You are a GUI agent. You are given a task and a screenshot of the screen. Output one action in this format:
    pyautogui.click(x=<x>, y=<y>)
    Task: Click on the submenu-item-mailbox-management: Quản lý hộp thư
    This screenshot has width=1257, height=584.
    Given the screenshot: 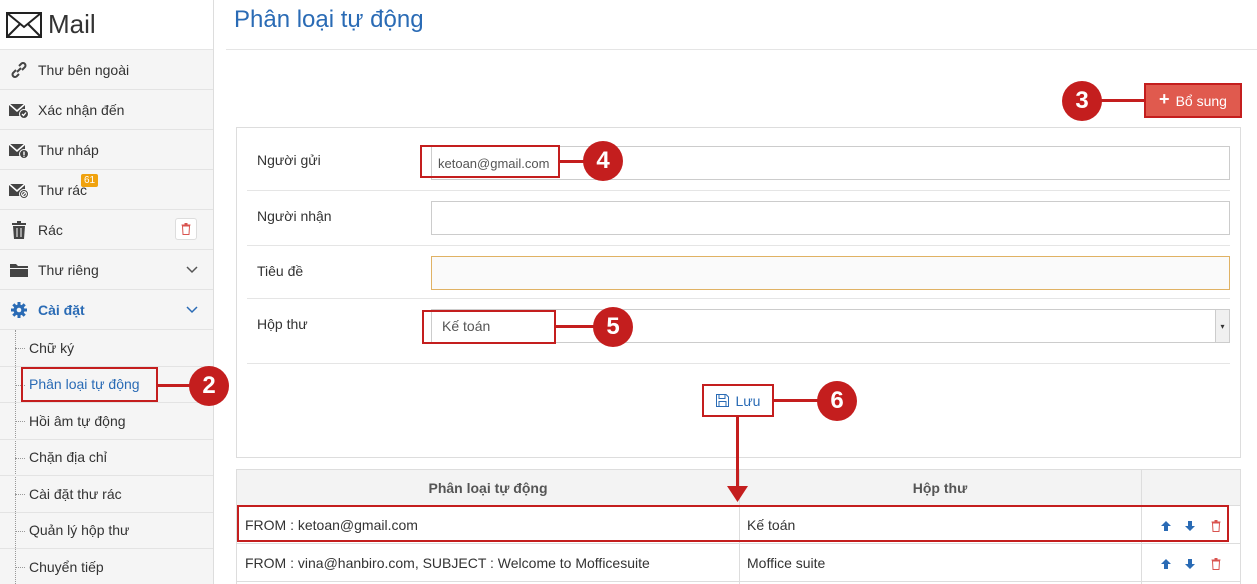 What is the action you would take?
    pyautogui.click(x=106, y=531)
    